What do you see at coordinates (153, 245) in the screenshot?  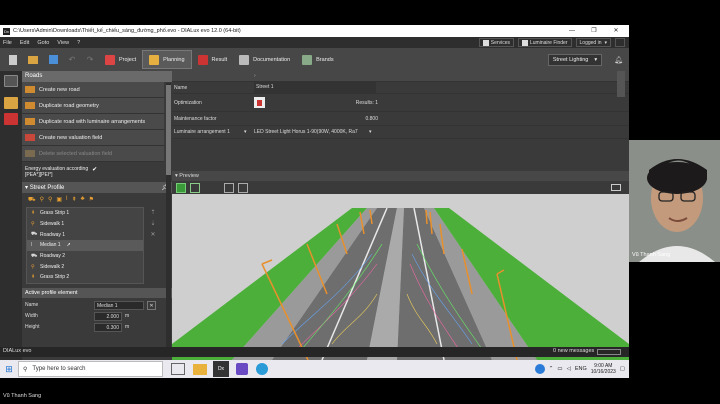 I see `list-reorder-controls: ⇡ ⇣ ✕` at bounding box center [153, 245].